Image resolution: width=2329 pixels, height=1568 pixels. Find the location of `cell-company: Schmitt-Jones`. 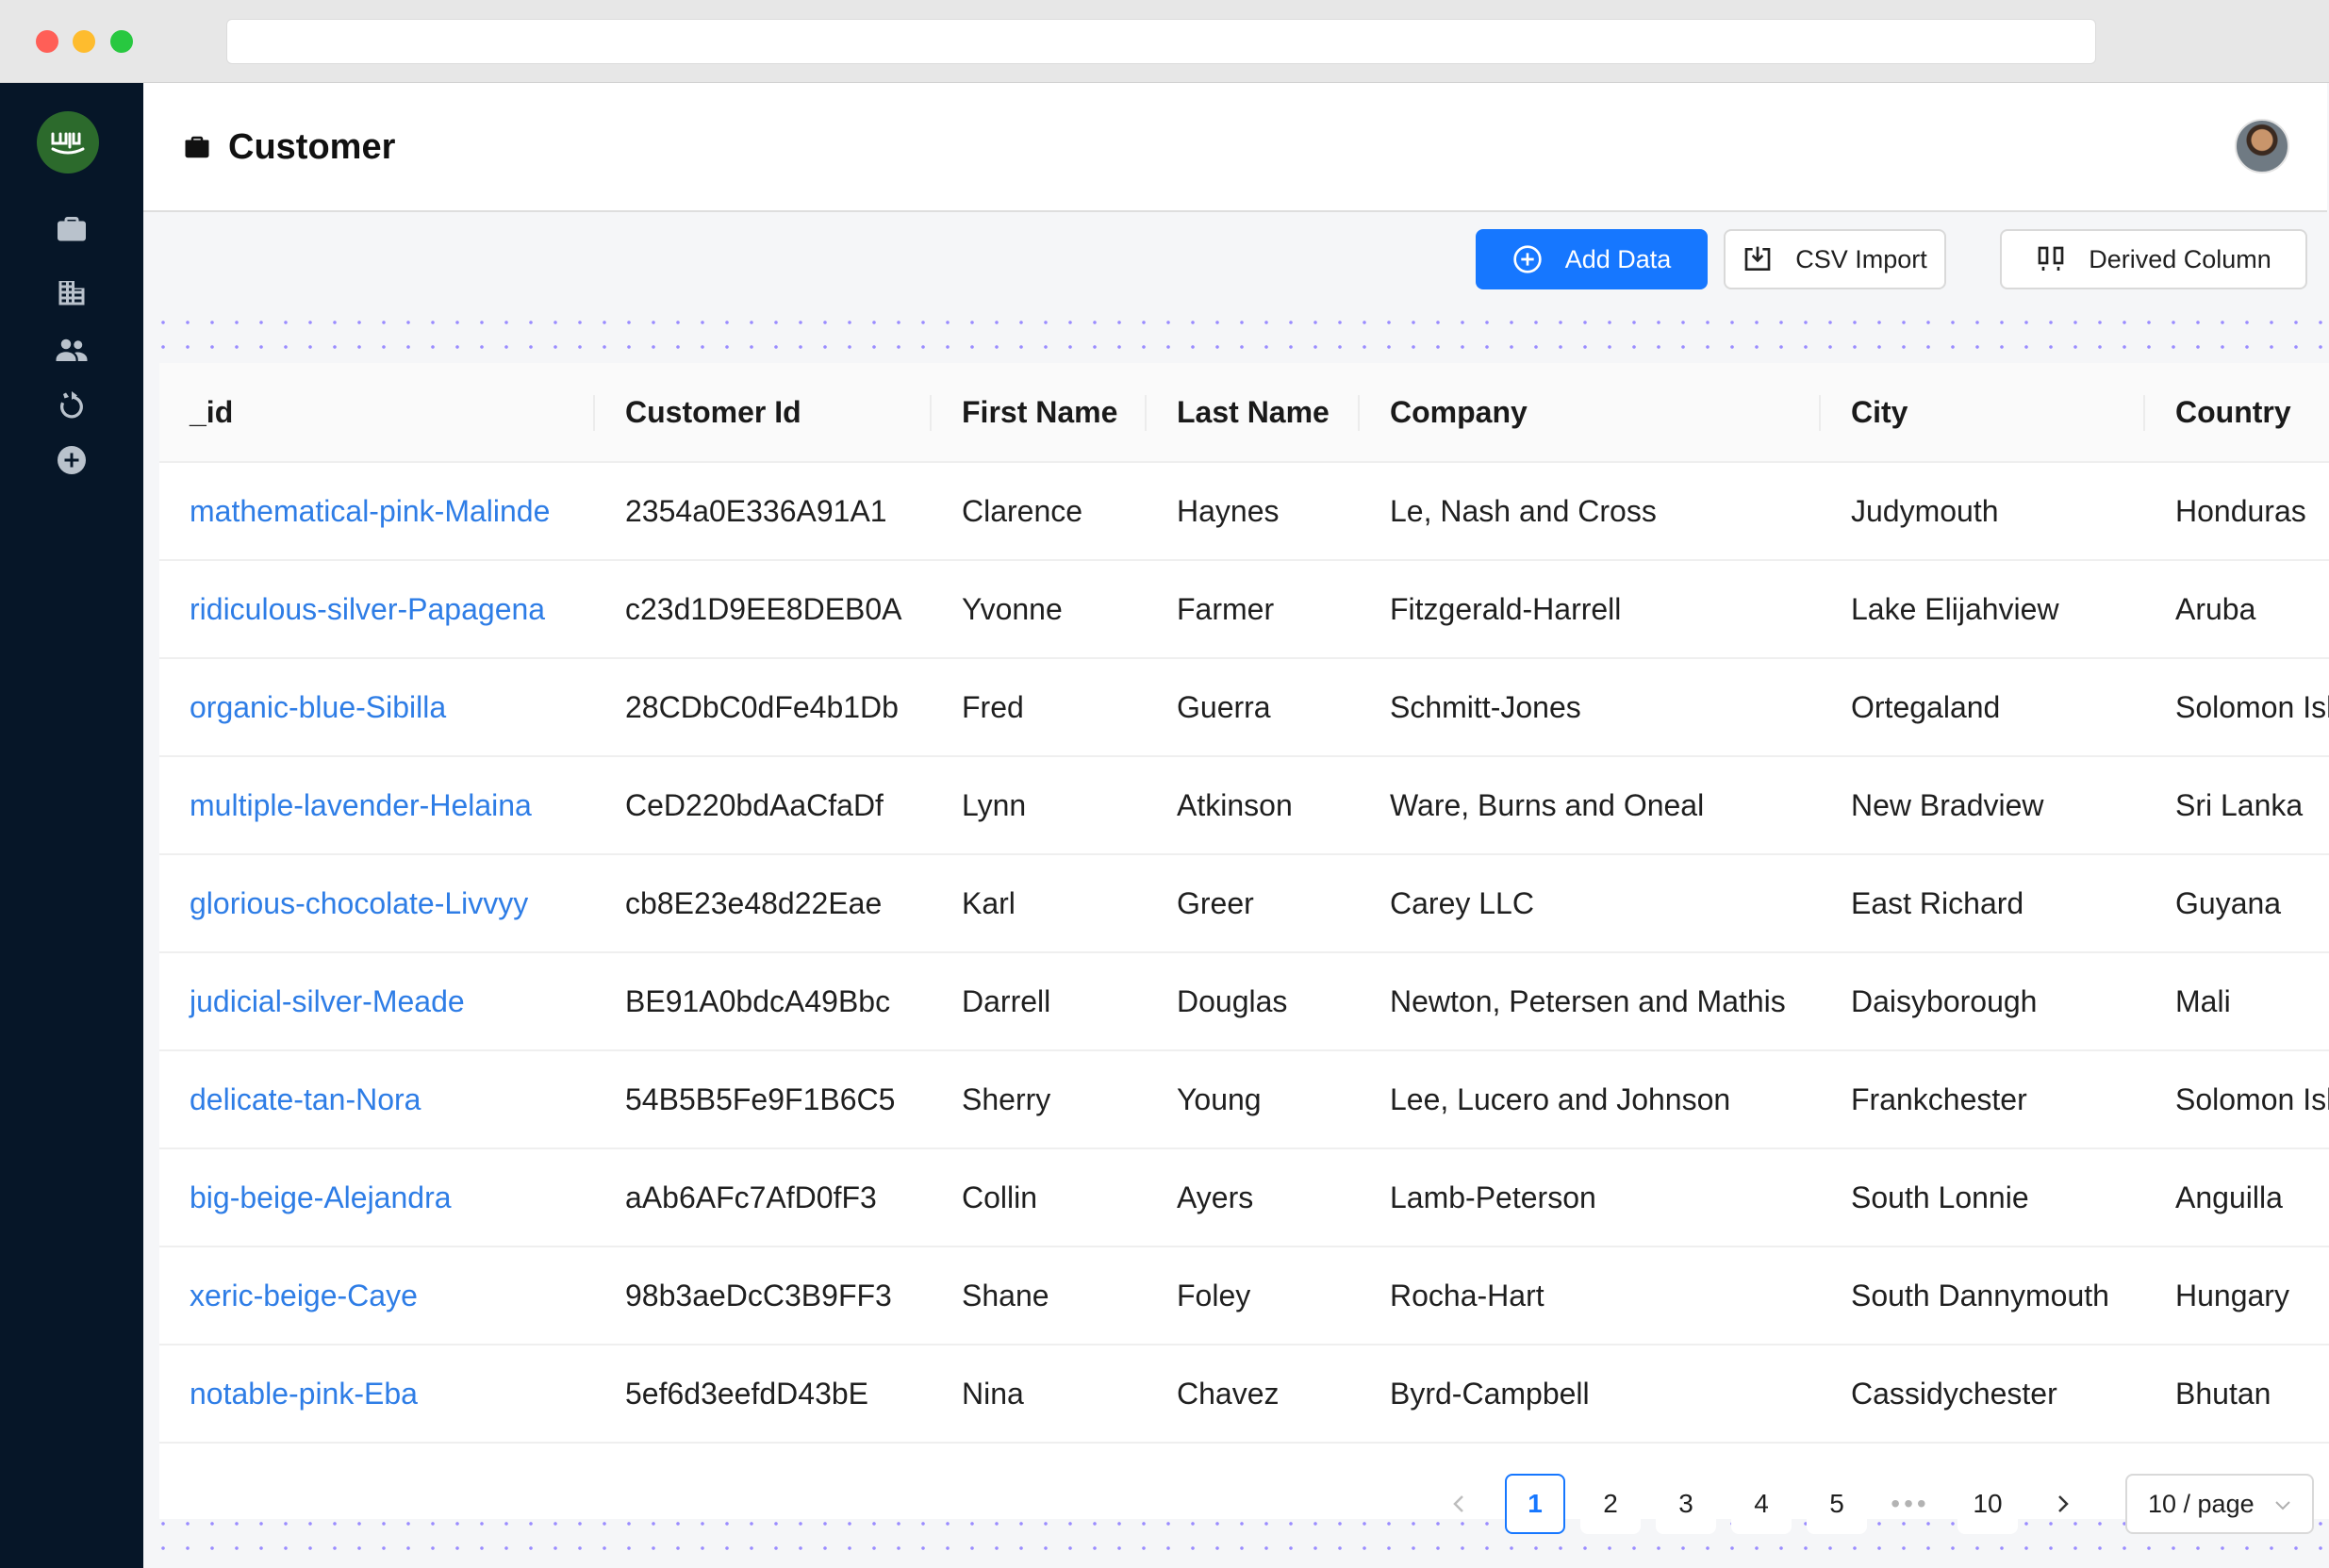

cell-company: Schmitt-Jones is located at coordinates (1590, 707).